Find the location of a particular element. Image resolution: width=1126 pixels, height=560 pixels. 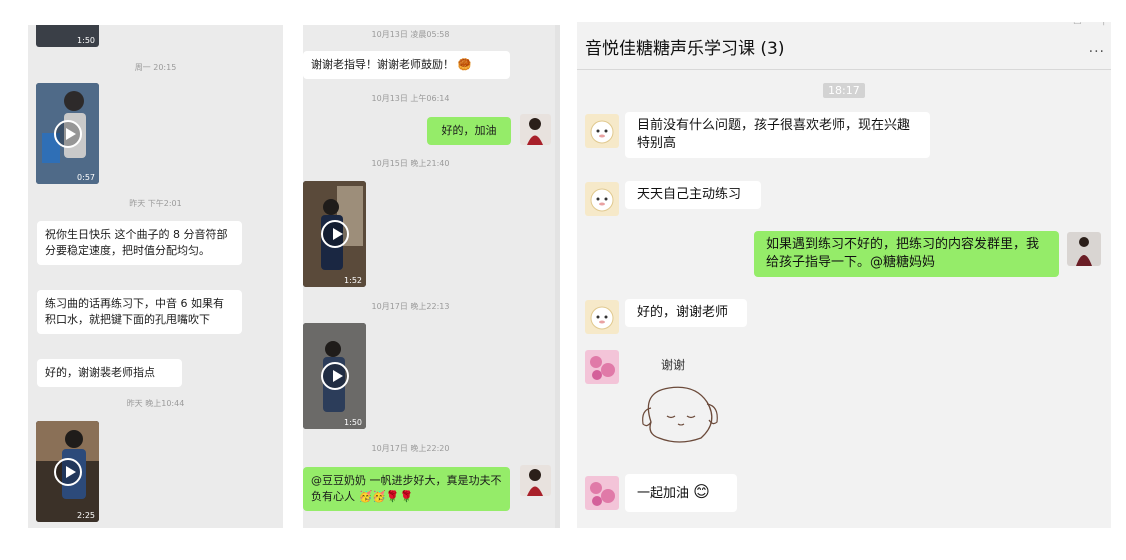

message-text: 天天自己主动练习 is located at coordinates (689, 194).